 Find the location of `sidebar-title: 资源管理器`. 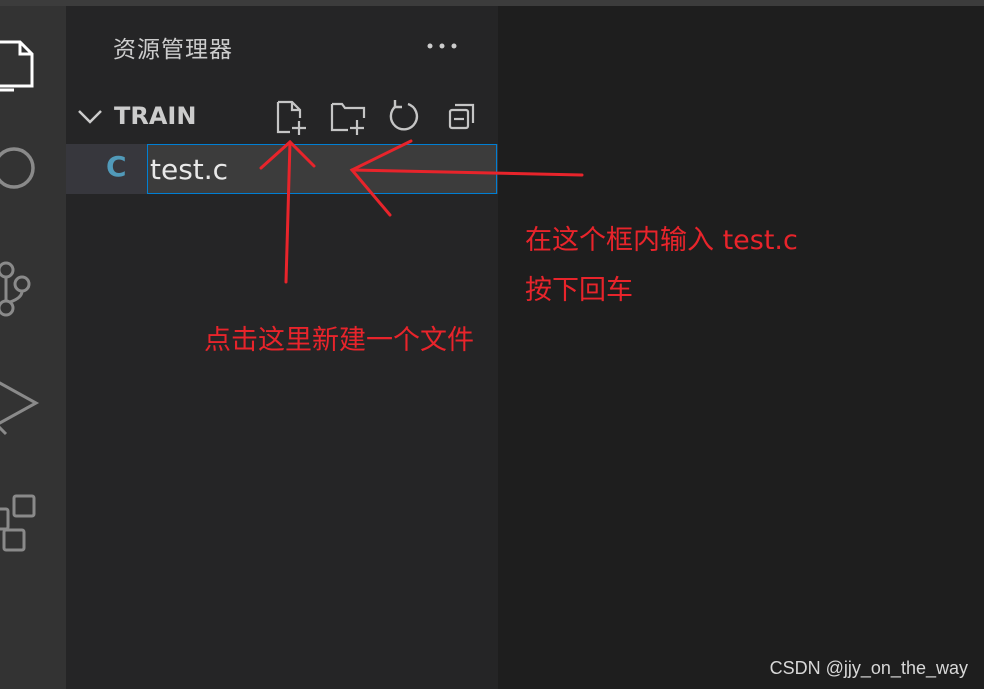

sidebar-title: 资源管理器 is located at coordinates (173, 50).